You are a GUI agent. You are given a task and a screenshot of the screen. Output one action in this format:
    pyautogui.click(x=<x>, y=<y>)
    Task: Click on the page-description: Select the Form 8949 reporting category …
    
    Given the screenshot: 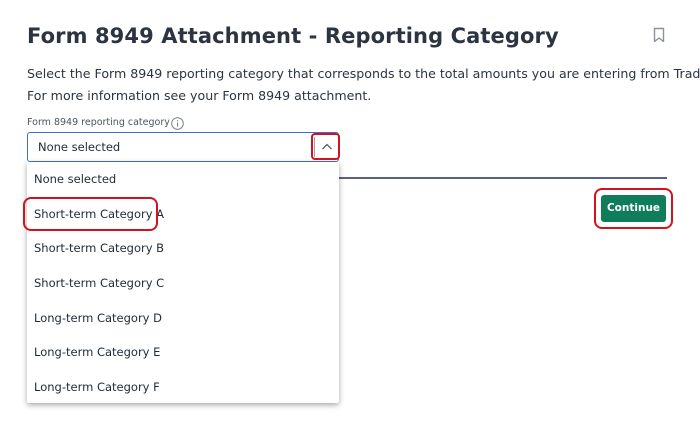 What is the action you would take?
    pyautogui.click(x=363, y=85)
    